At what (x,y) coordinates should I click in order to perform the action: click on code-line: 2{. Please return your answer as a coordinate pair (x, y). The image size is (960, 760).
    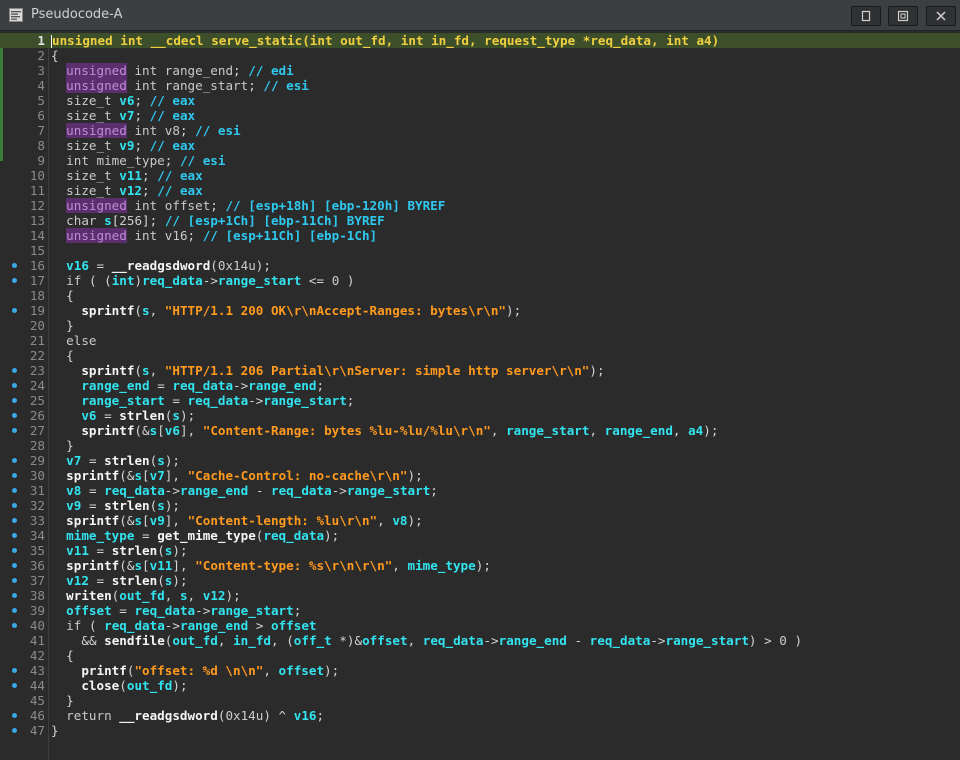
    Looking at the image, I should click on (480, 55).